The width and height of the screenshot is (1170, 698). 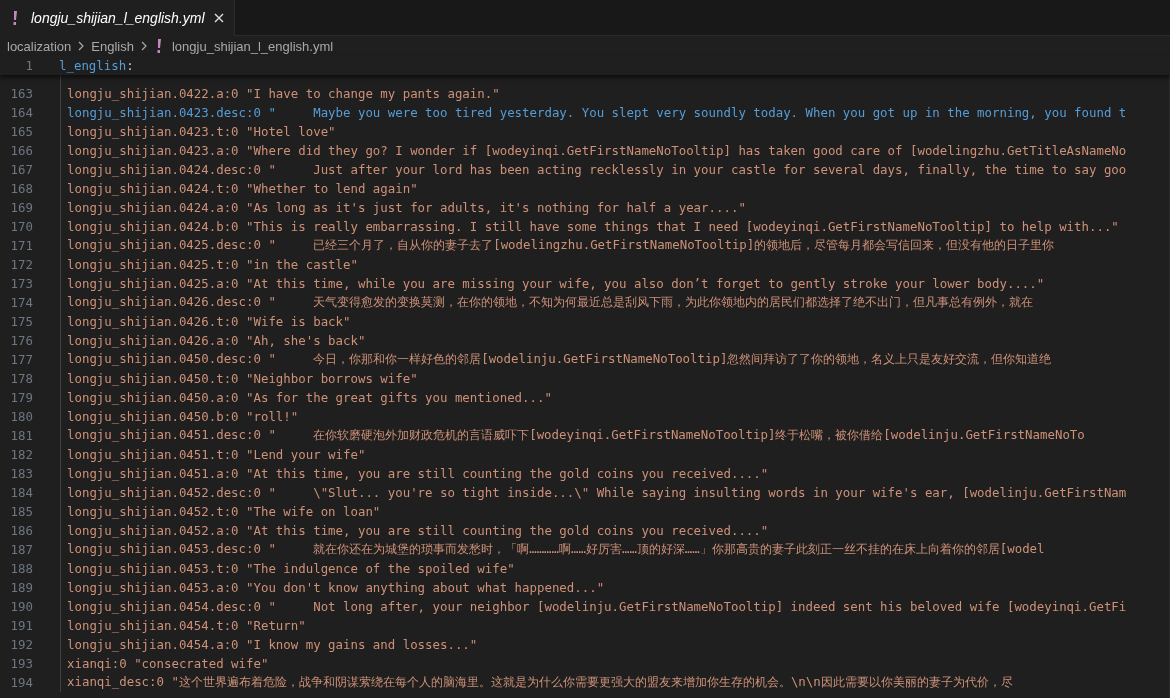 I want to click on breadcrumb-item: localization, so click(x=39, y=46).